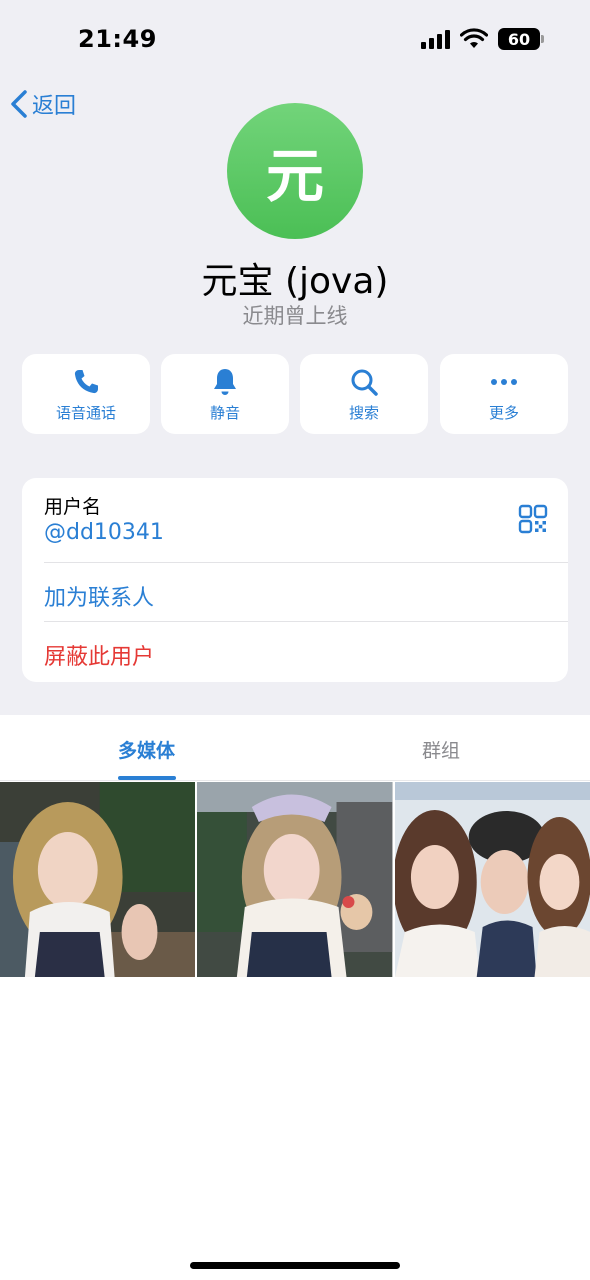 The height and width of the screenshot is (1280, 590). I want to click on search-icon, so click(364, 382).